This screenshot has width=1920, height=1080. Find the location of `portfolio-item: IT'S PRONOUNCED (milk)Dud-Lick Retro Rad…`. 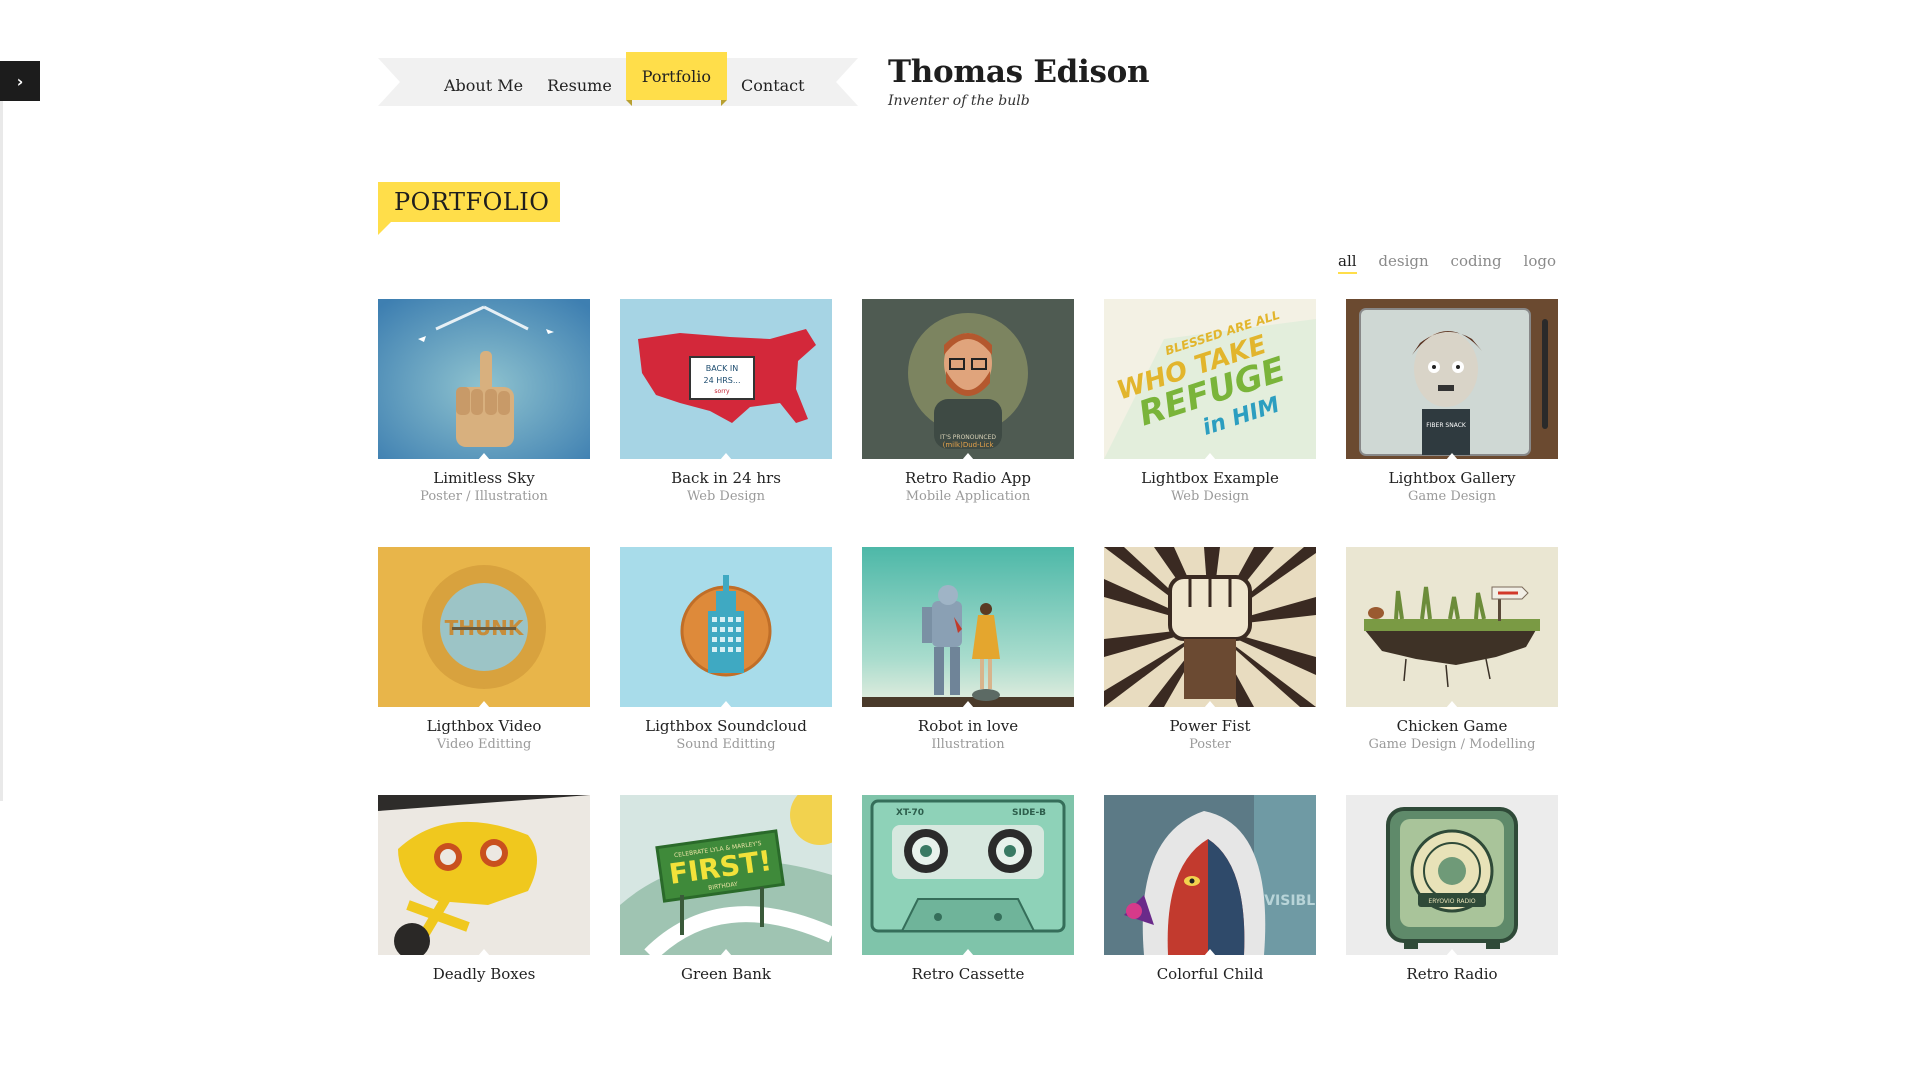

portfolio-item: IT'S PRONOUNCED (milk)Dud-Lick Retro Rad… is located at coordinates (968, 418).